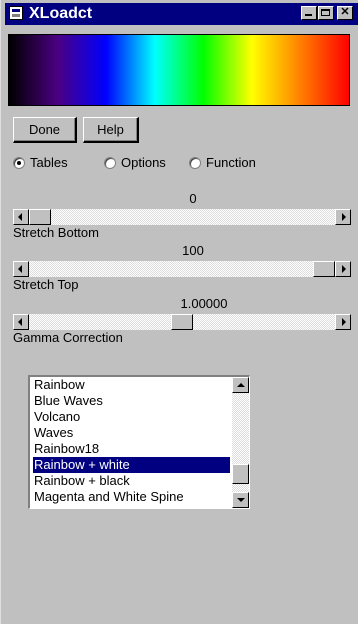  Describe the element at coordinates (240, 385) in the screenshot. I see `scroll-up-arrow` at that location.